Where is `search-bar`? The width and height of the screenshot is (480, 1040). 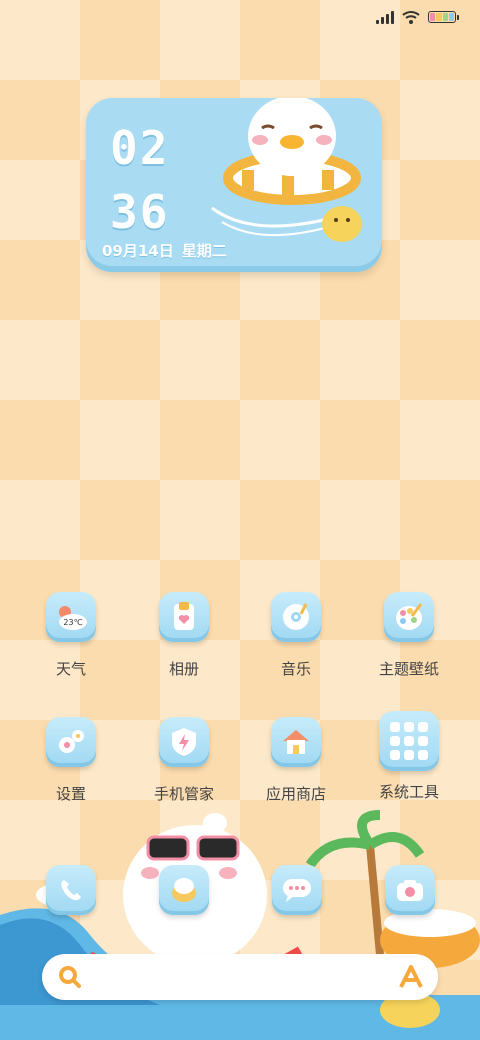
search-bar is located at coordinates (240, 977).